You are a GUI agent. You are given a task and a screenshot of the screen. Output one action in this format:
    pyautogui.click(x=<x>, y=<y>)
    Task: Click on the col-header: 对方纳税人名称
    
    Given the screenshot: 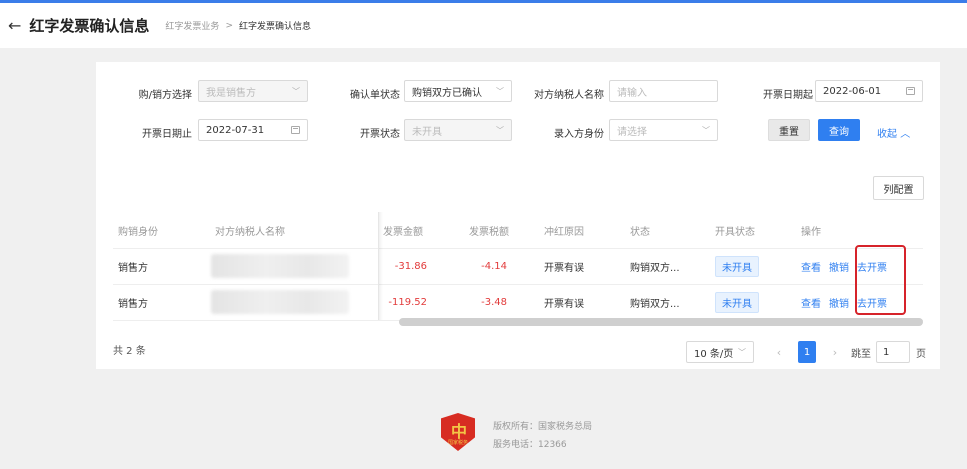 What is the action you would take?
    pyautogui.click(x=250, y=232)
    